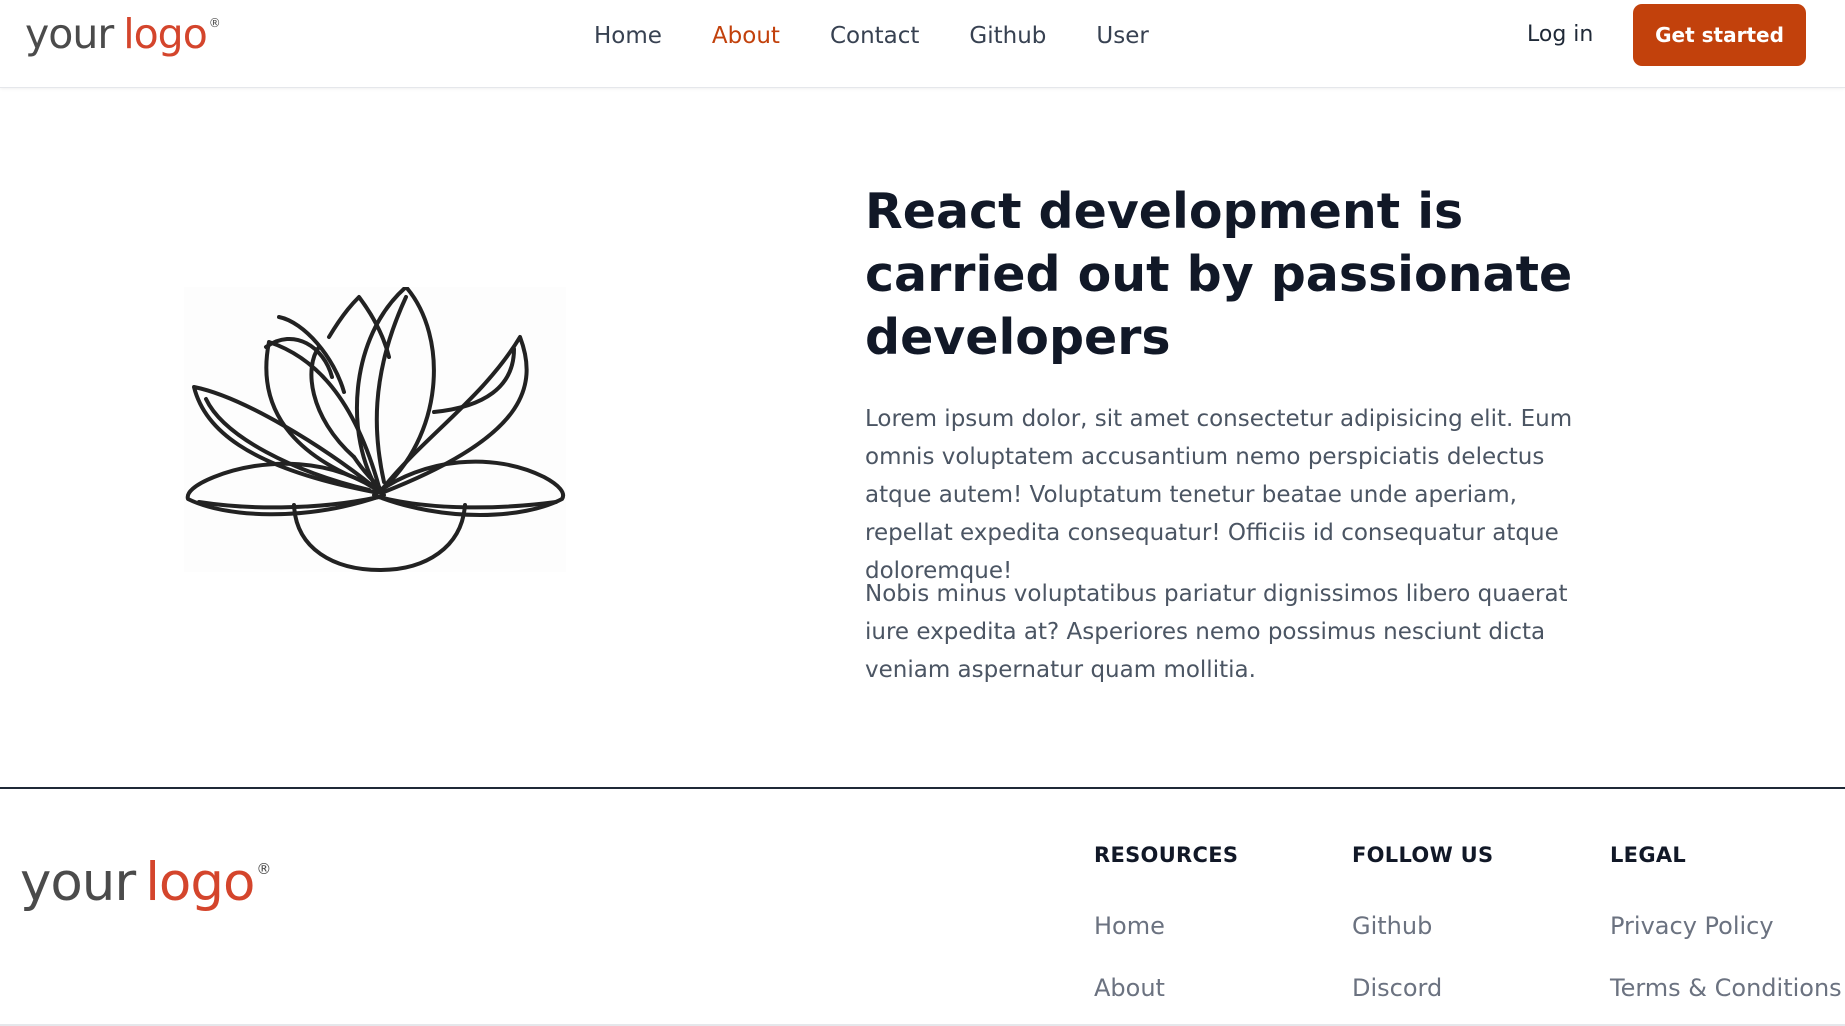 The height and width of the screenshot is (1026, 1845). I want to click on nav-link-home: Home, so click(628, 36).